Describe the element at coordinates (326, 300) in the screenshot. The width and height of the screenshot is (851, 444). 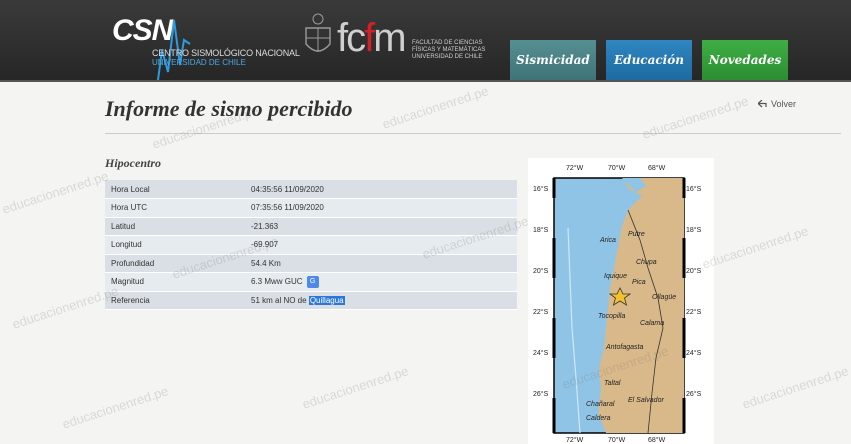
I see `reference-place-selected: Quillagua` at that location.